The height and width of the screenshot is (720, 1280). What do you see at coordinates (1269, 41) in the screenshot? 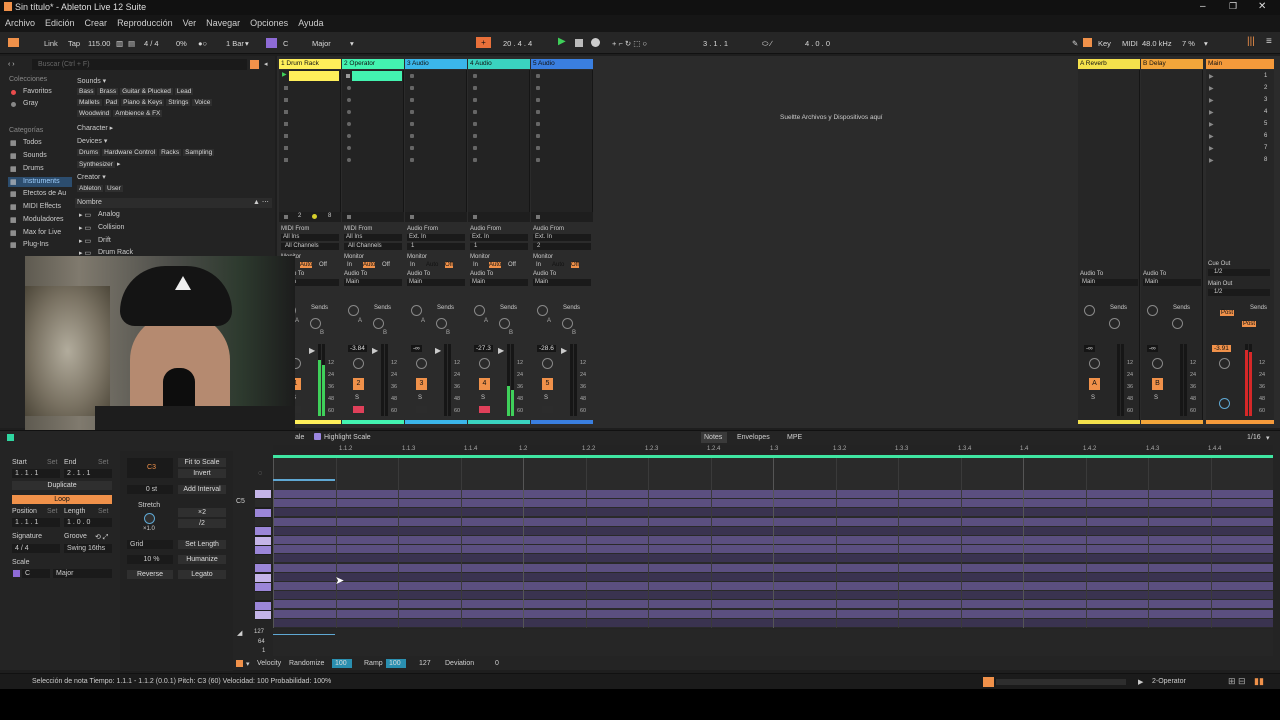
I see `arrangement-view-icon: ≡` at bounding box center [1269, 41].